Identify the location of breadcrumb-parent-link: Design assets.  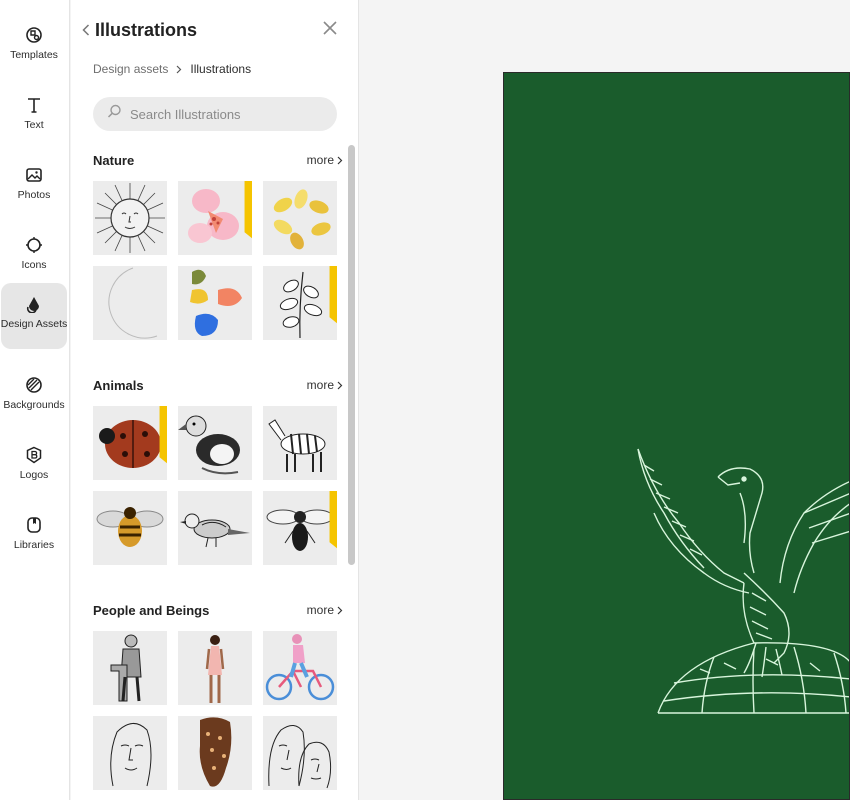
(130, 69).